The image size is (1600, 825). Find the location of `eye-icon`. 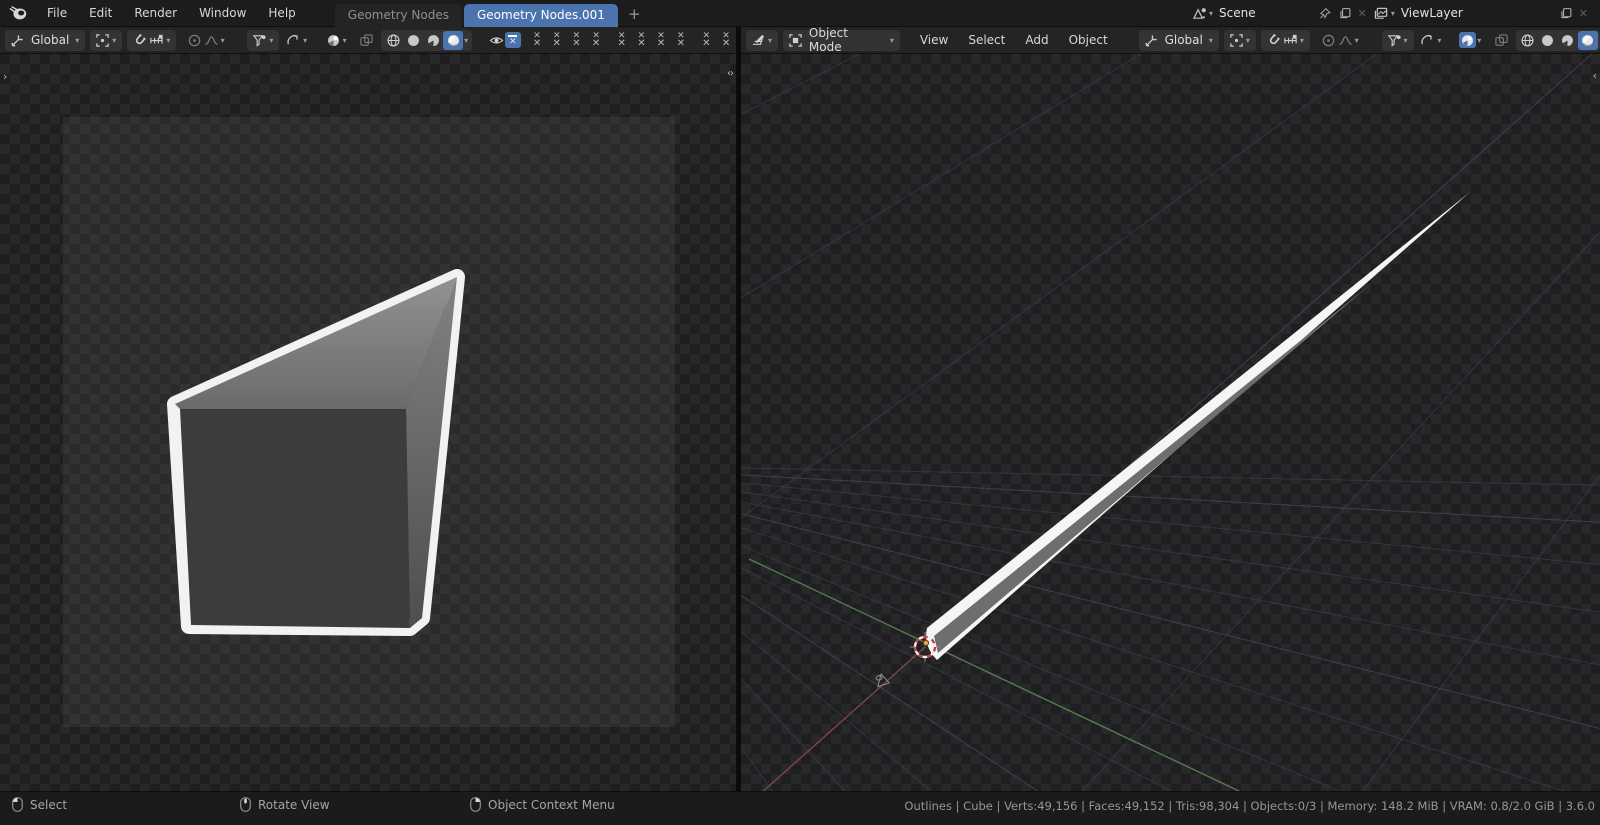

eye-icon is located at coordinates (496, 40).